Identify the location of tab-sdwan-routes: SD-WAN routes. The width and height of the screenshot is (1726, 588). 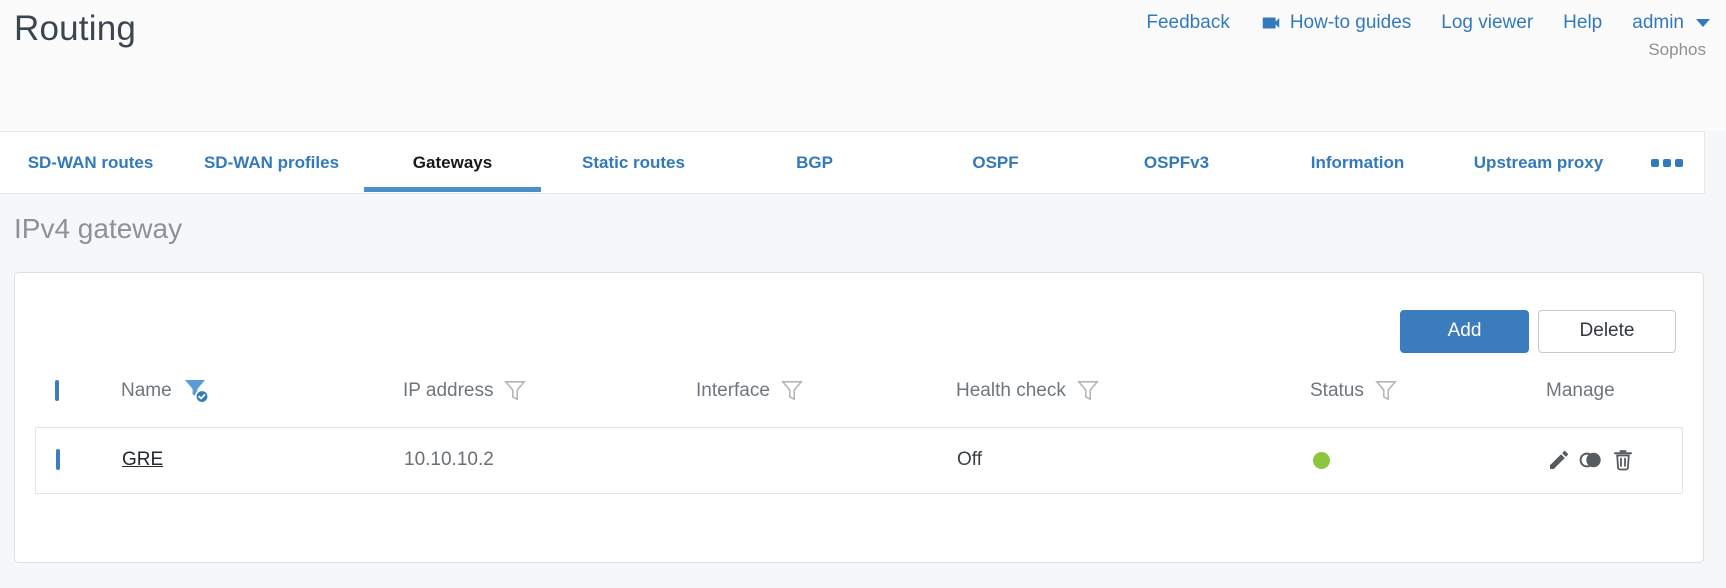
(90, 162).